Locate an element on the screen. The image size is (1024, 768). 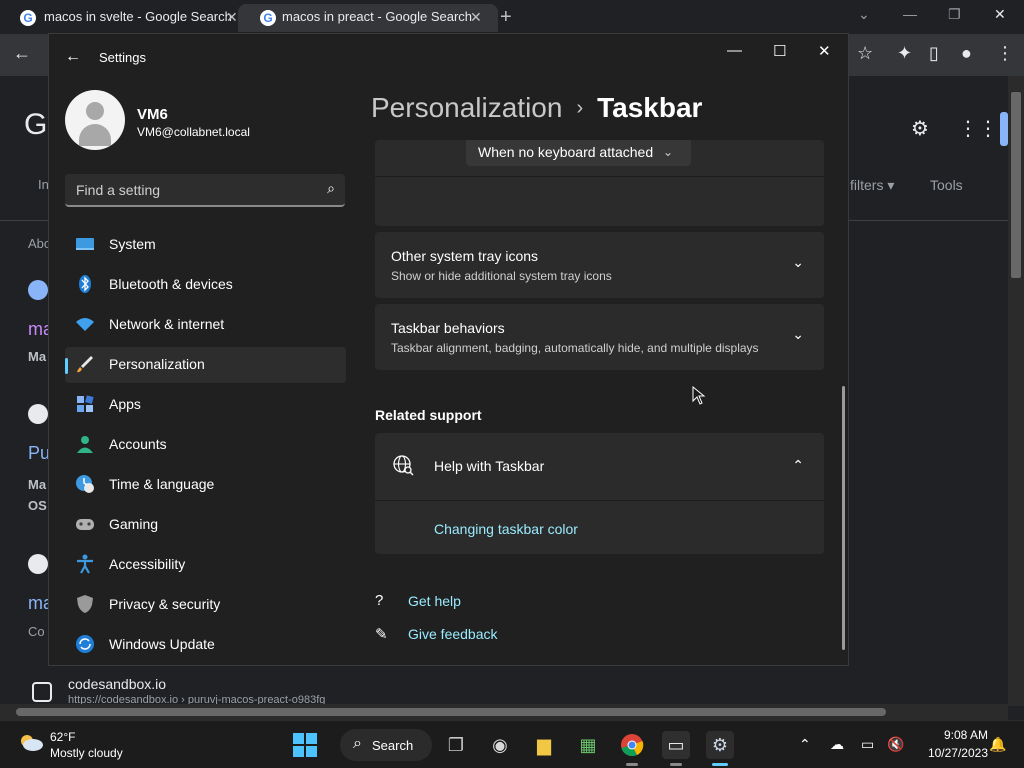
settings-close-button: ✕ is located at coordinates (824, 51).